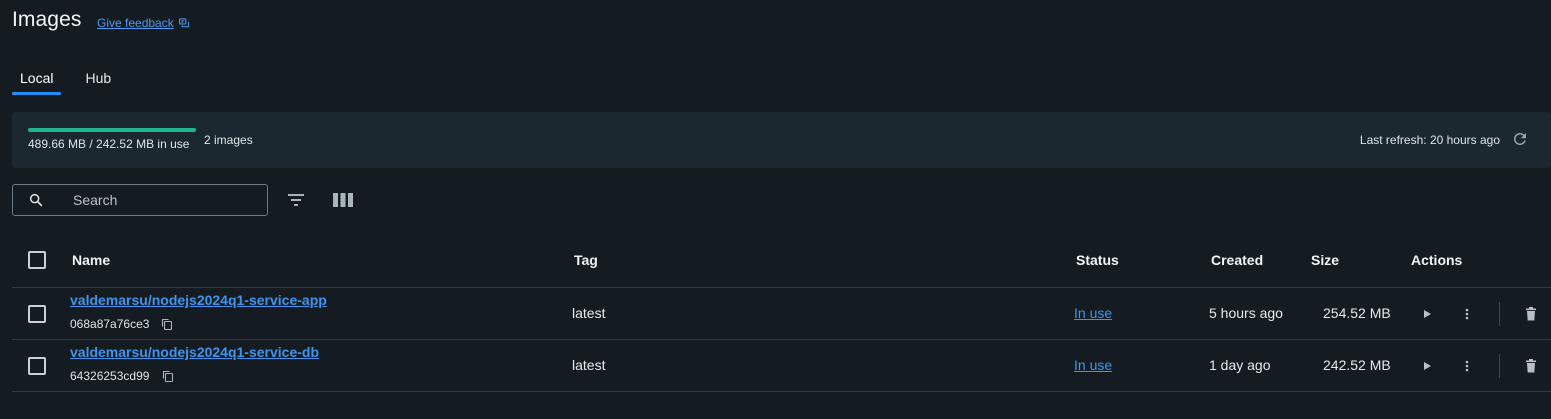 The width and height of the screenshot is (1551, 419). I want to click on column-header-tag: Tag, so click(586, 260).